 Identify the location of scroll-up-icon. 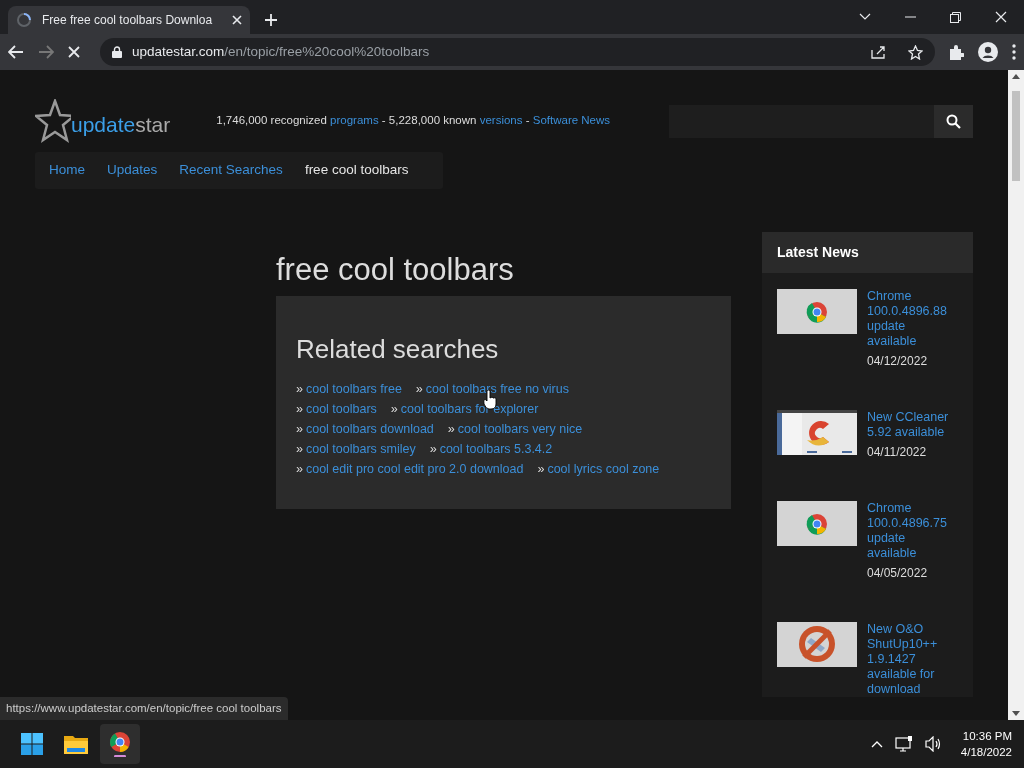
(1016, 76).